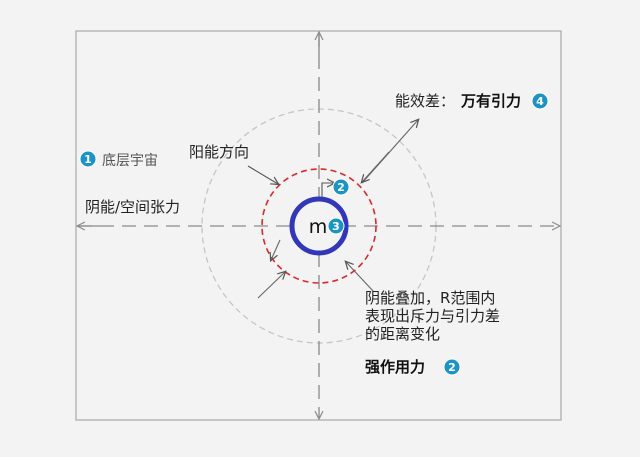 The width and height of the screenshot is (640, 457). I want to click on badge-base-universe: 1, so click(88, 159).